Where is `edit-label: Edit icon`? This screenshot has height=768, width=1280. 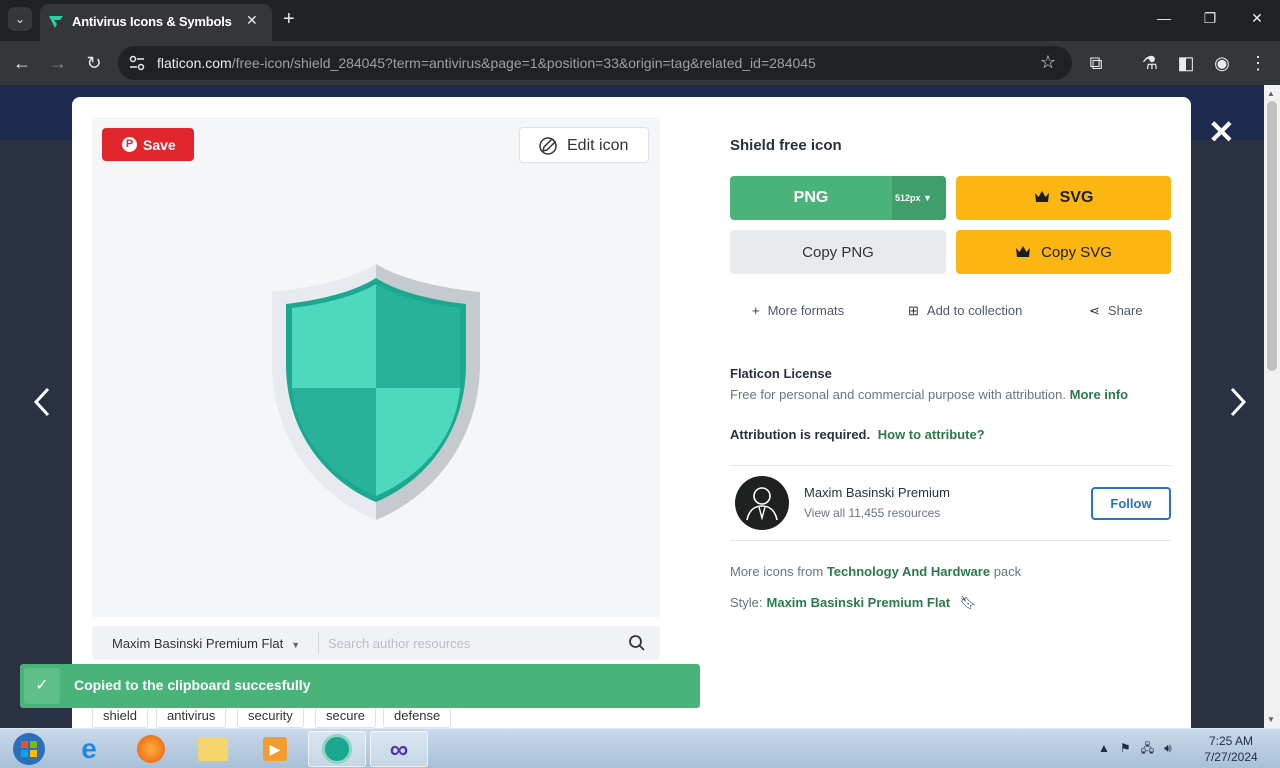 edit-label: Edit icon is located at coordinates (598, 145).